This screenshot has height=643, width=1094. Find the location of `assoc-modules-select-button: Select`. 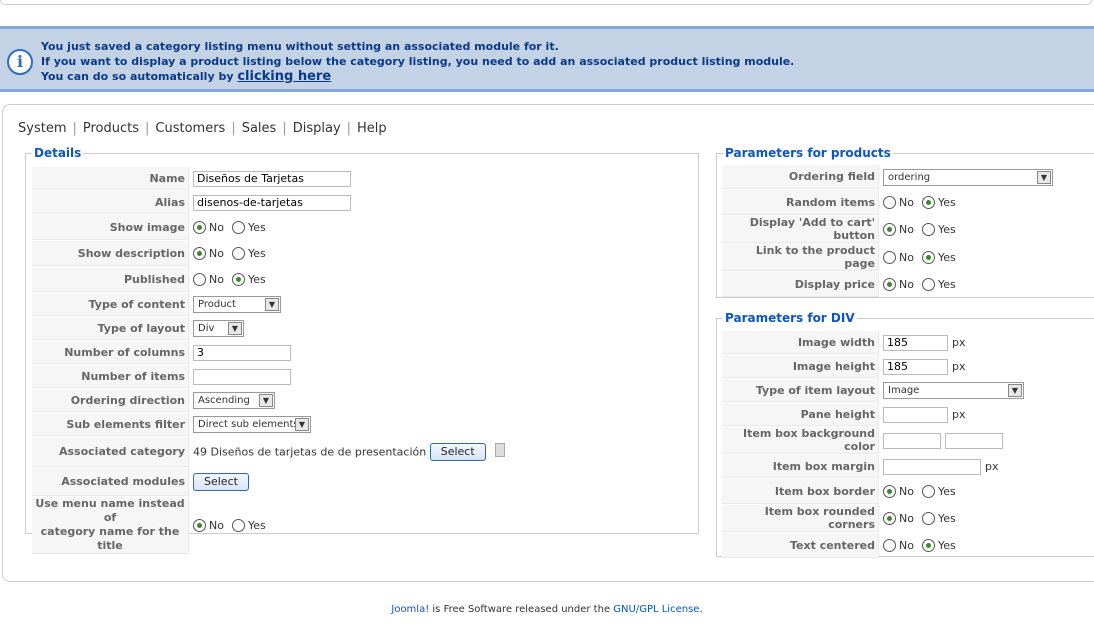

assoc-modules-select-button: Select is located at coordinates (221, 482).